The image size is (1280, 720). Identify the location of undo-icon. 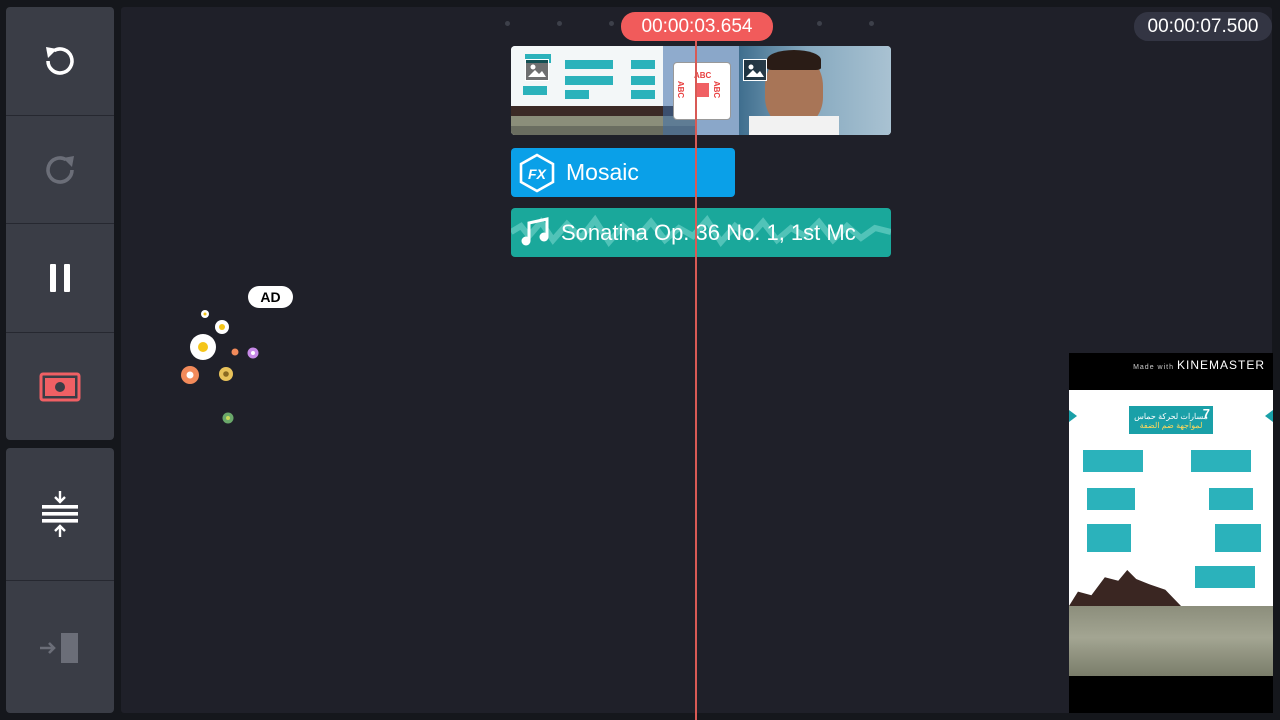
(60, 60).